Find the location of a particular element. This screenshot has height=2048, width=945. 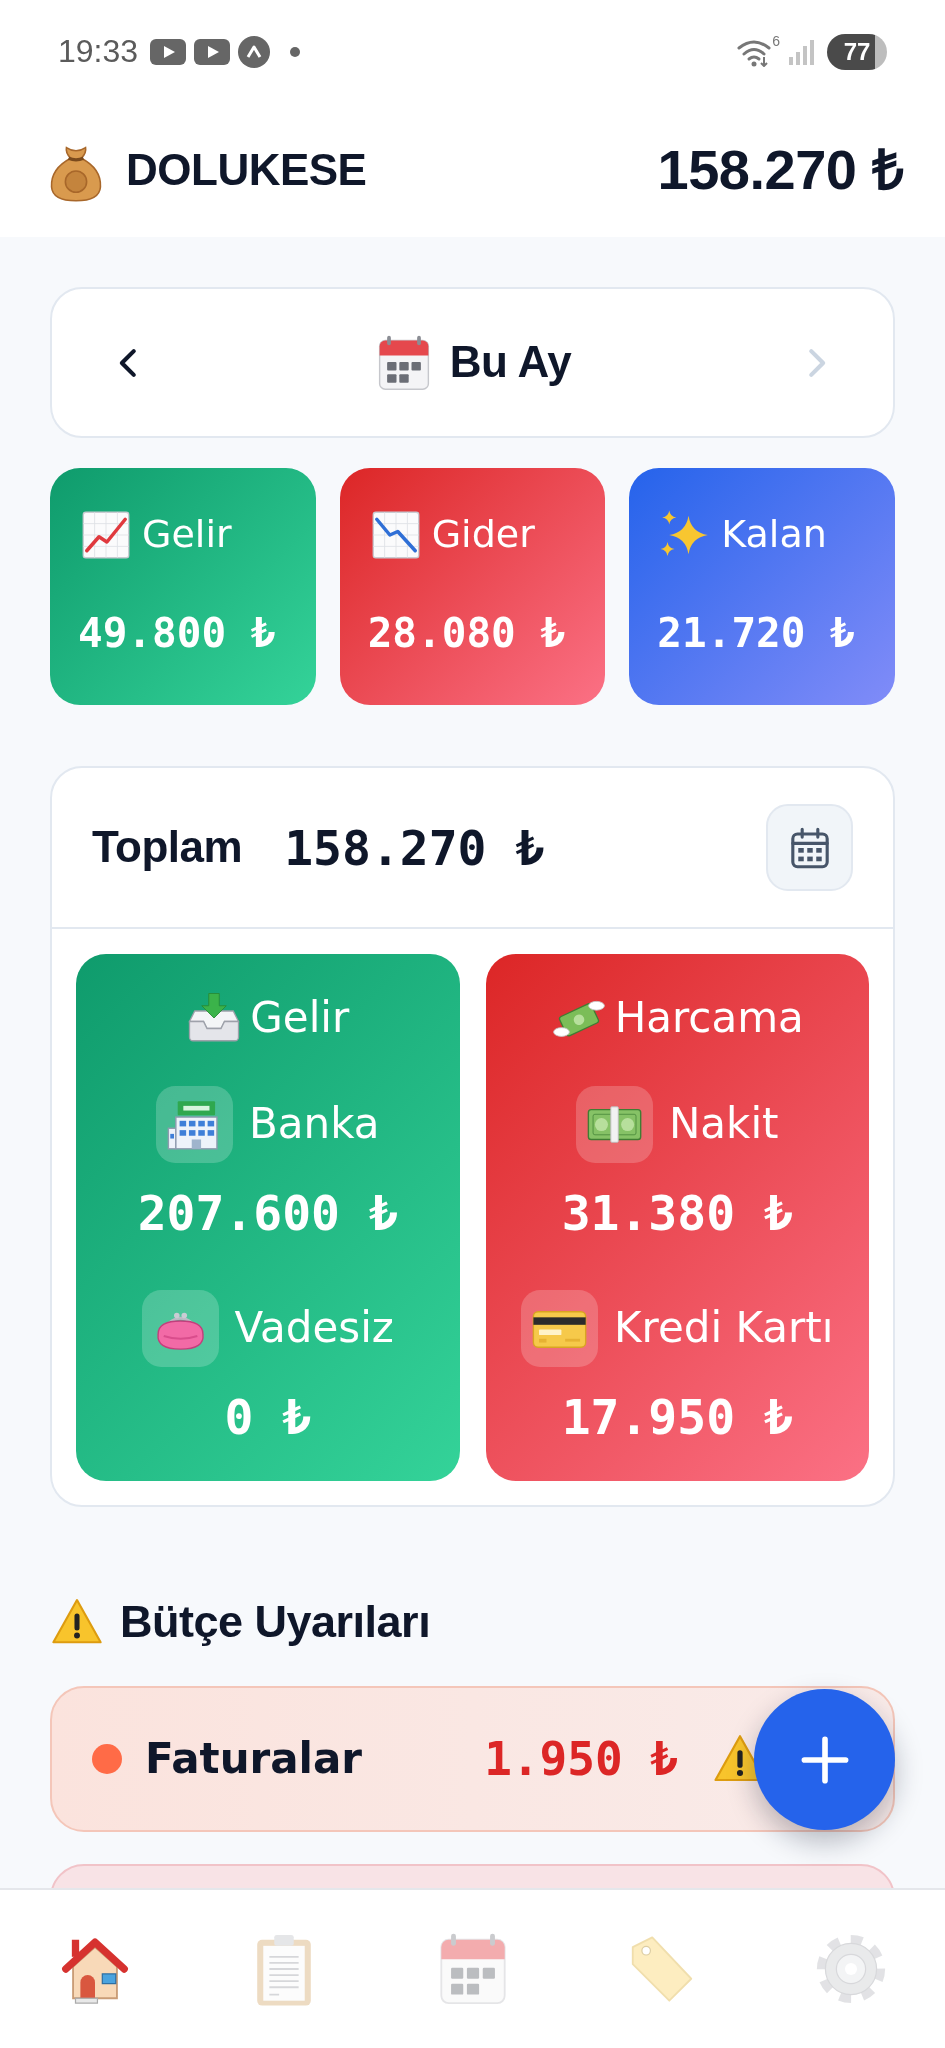

notification-dot-icon is located at coordinates (295, 52).